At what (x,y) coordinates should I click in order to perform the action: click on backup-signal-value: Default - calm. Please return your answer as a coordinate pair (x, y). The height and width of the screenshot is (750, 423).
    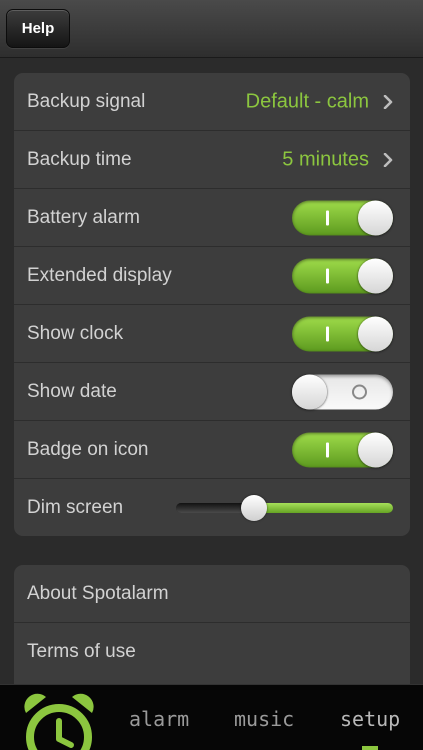
    Looking at the image, I should click on (307, 101).